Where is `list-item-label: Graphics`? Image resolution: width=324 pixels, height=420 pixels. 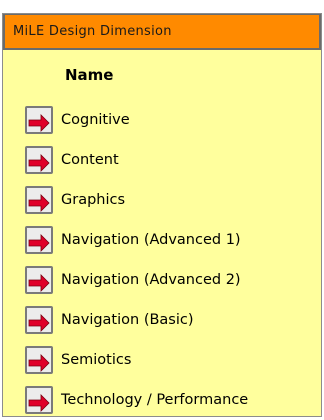 list-item-label: Graphics is located at coordinates (93, 200).